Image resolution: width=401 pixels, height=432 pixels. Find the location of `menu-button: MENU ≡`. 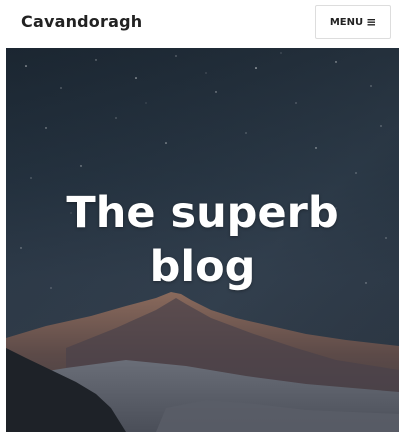

menu-button: MENU ≡ is located at coordinates (353, 22).